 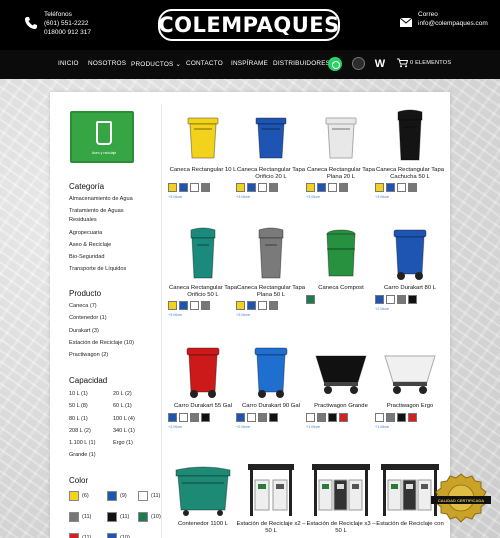 I want to click on capacidad-item: 10 L (1), so click(x=78, y=394).